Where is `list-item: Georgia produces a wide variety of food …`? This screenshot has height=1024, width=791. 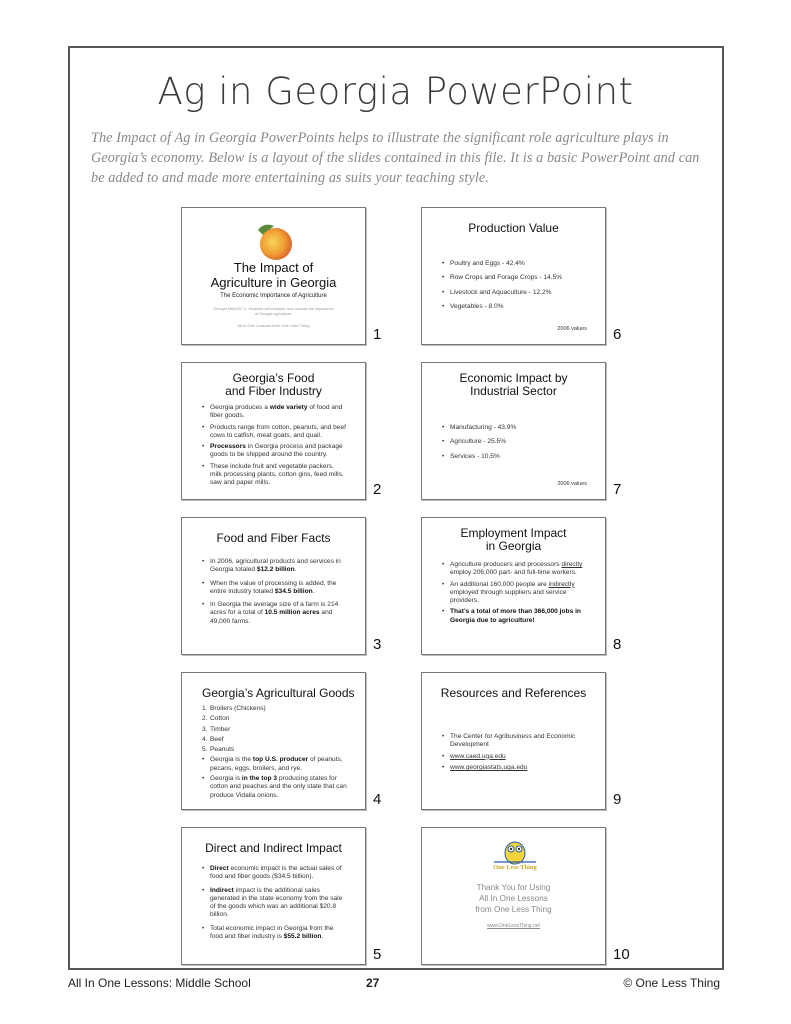 list-item: Georgia produces a wide variety of food … is located at coordinates (274, 412).